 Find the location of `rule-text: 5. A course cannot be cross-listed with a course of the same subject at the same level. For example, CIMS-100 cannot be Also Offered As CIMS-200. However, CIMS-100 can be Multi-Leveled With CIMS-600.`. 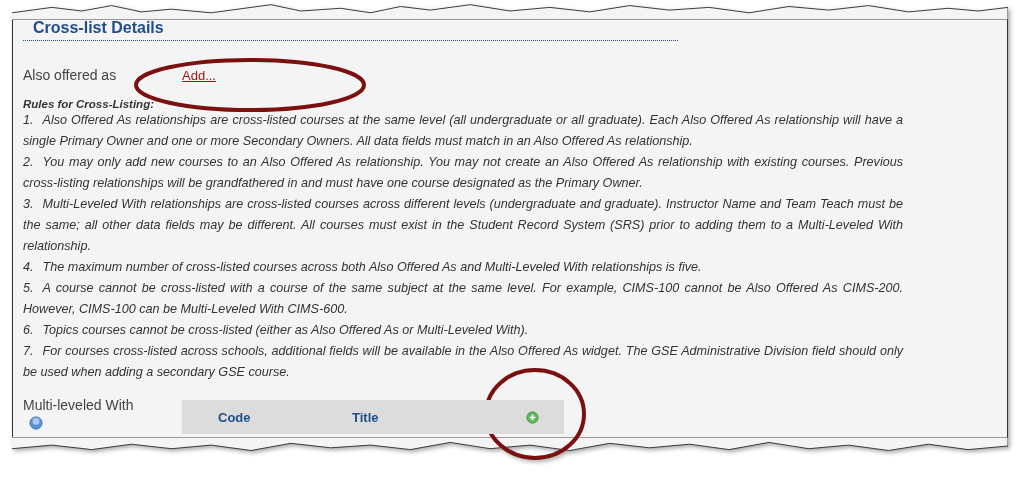

rule-text: 5. A course cannot be cross-listed with a course of the same subject at the same level. For example, CIMS-100 cannot be Also Offered As CIMS-200. However, CIMS-100 can be Multi-Leveled With CIMS-600. is located at coordinates (463, 299).